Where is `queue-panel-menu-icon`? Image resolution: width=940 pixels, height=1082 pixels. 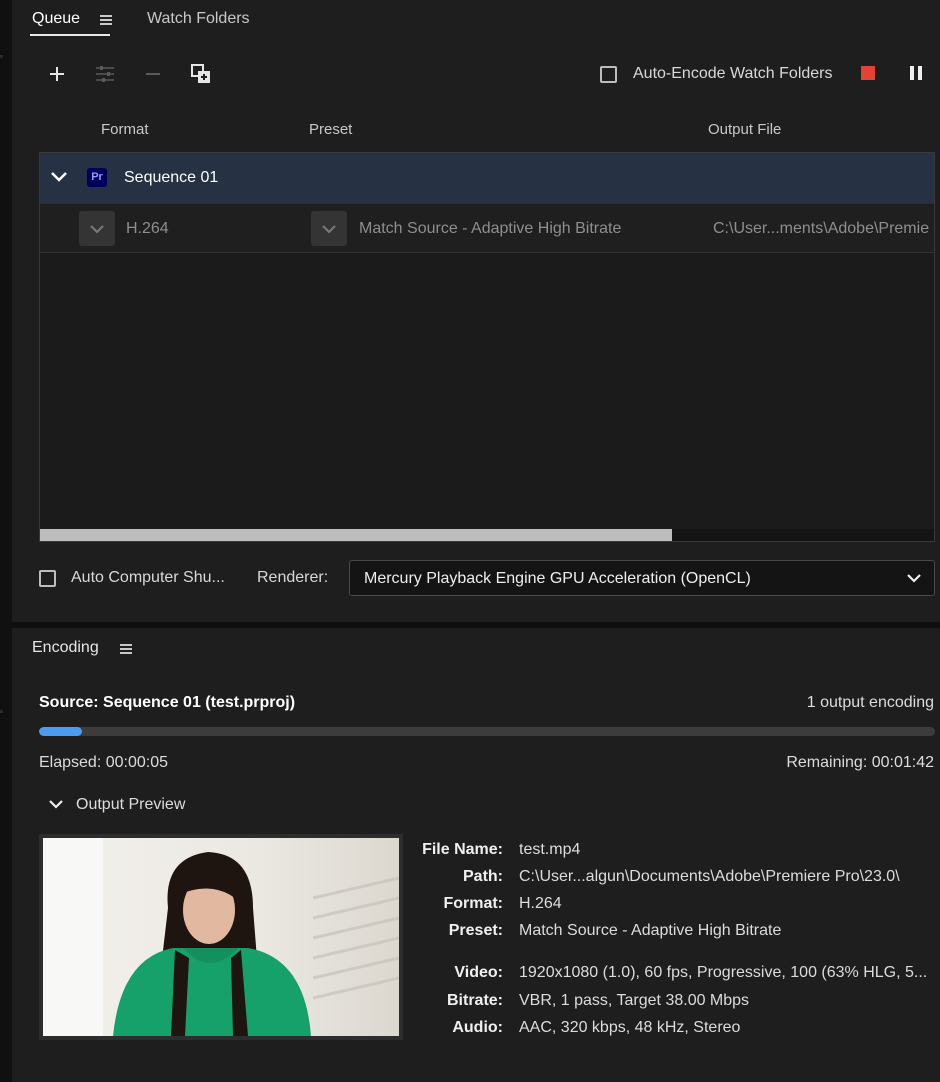 queue-panel-menu-icon is located at coordinates (106, 20).